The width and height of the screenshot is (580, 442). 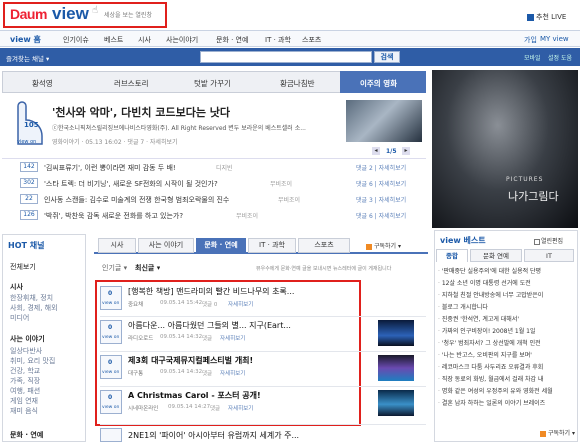 I want to click on best-subscribe-button: 구독하기 ▾, so click(x=557, y=432).